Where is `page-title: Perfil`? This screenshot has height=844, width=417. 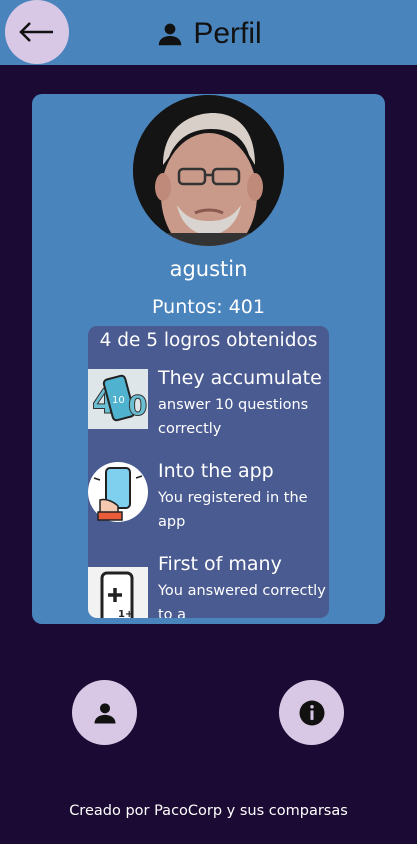 page-title: Perfil is located at coordinates (227, 33).